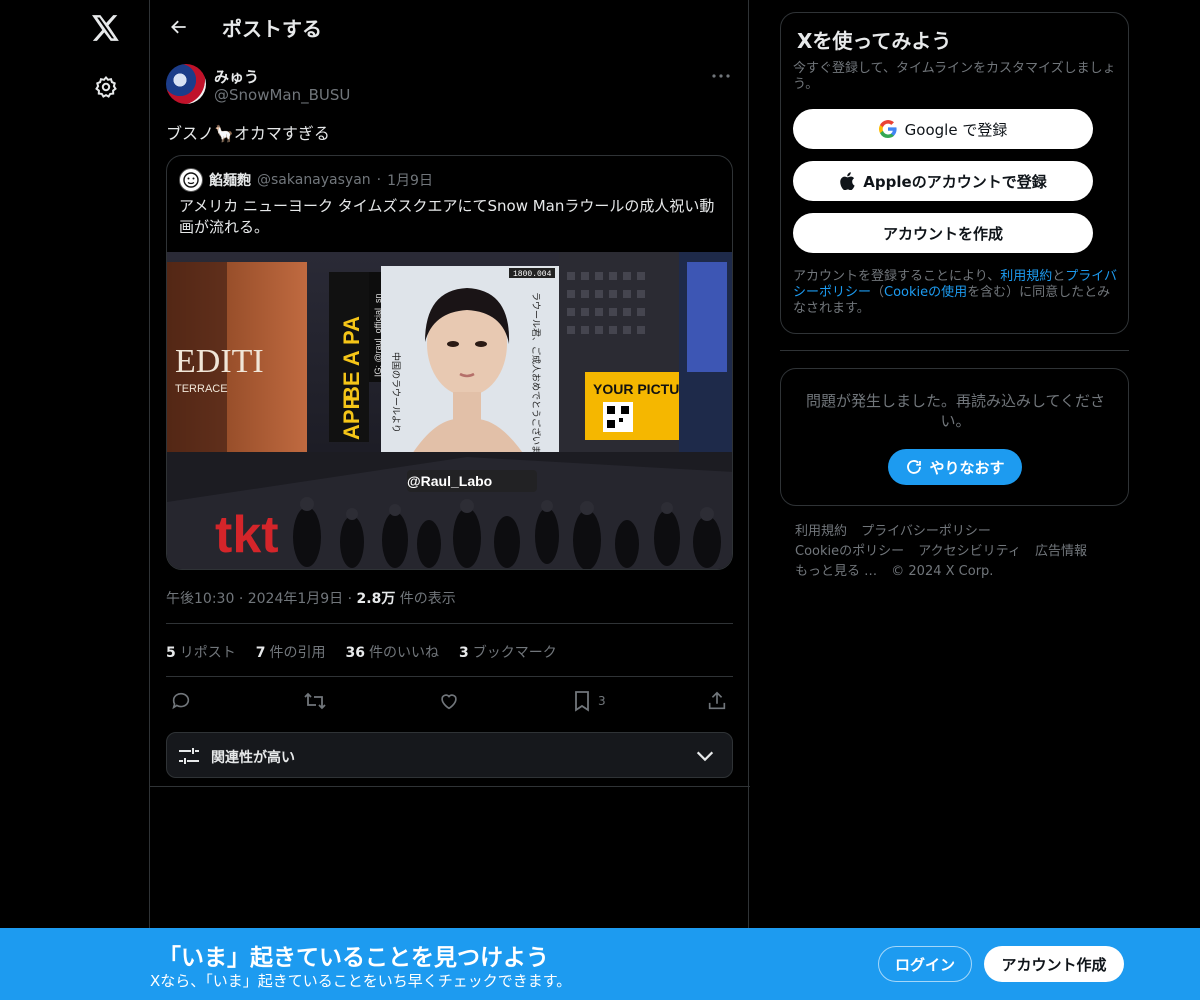 This screenshot has height=1000, width=1200. Describe the element at coordinates (297, 653) in the screenshot. I see `stat-label: 件の引用` at that location.